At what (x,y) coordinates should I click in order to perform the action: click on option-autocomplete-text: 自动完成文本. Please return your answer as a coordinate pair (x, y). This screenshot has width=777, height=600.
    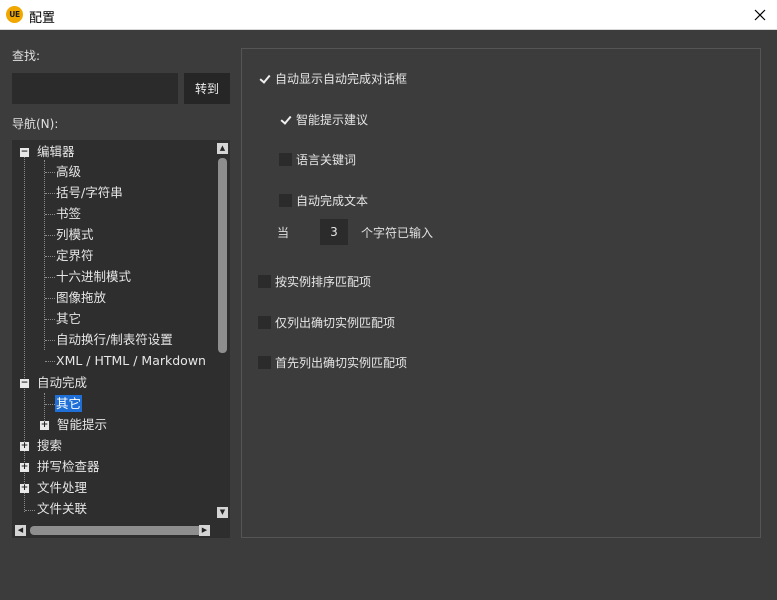
    Looking at the image, I should click on (323, 200).